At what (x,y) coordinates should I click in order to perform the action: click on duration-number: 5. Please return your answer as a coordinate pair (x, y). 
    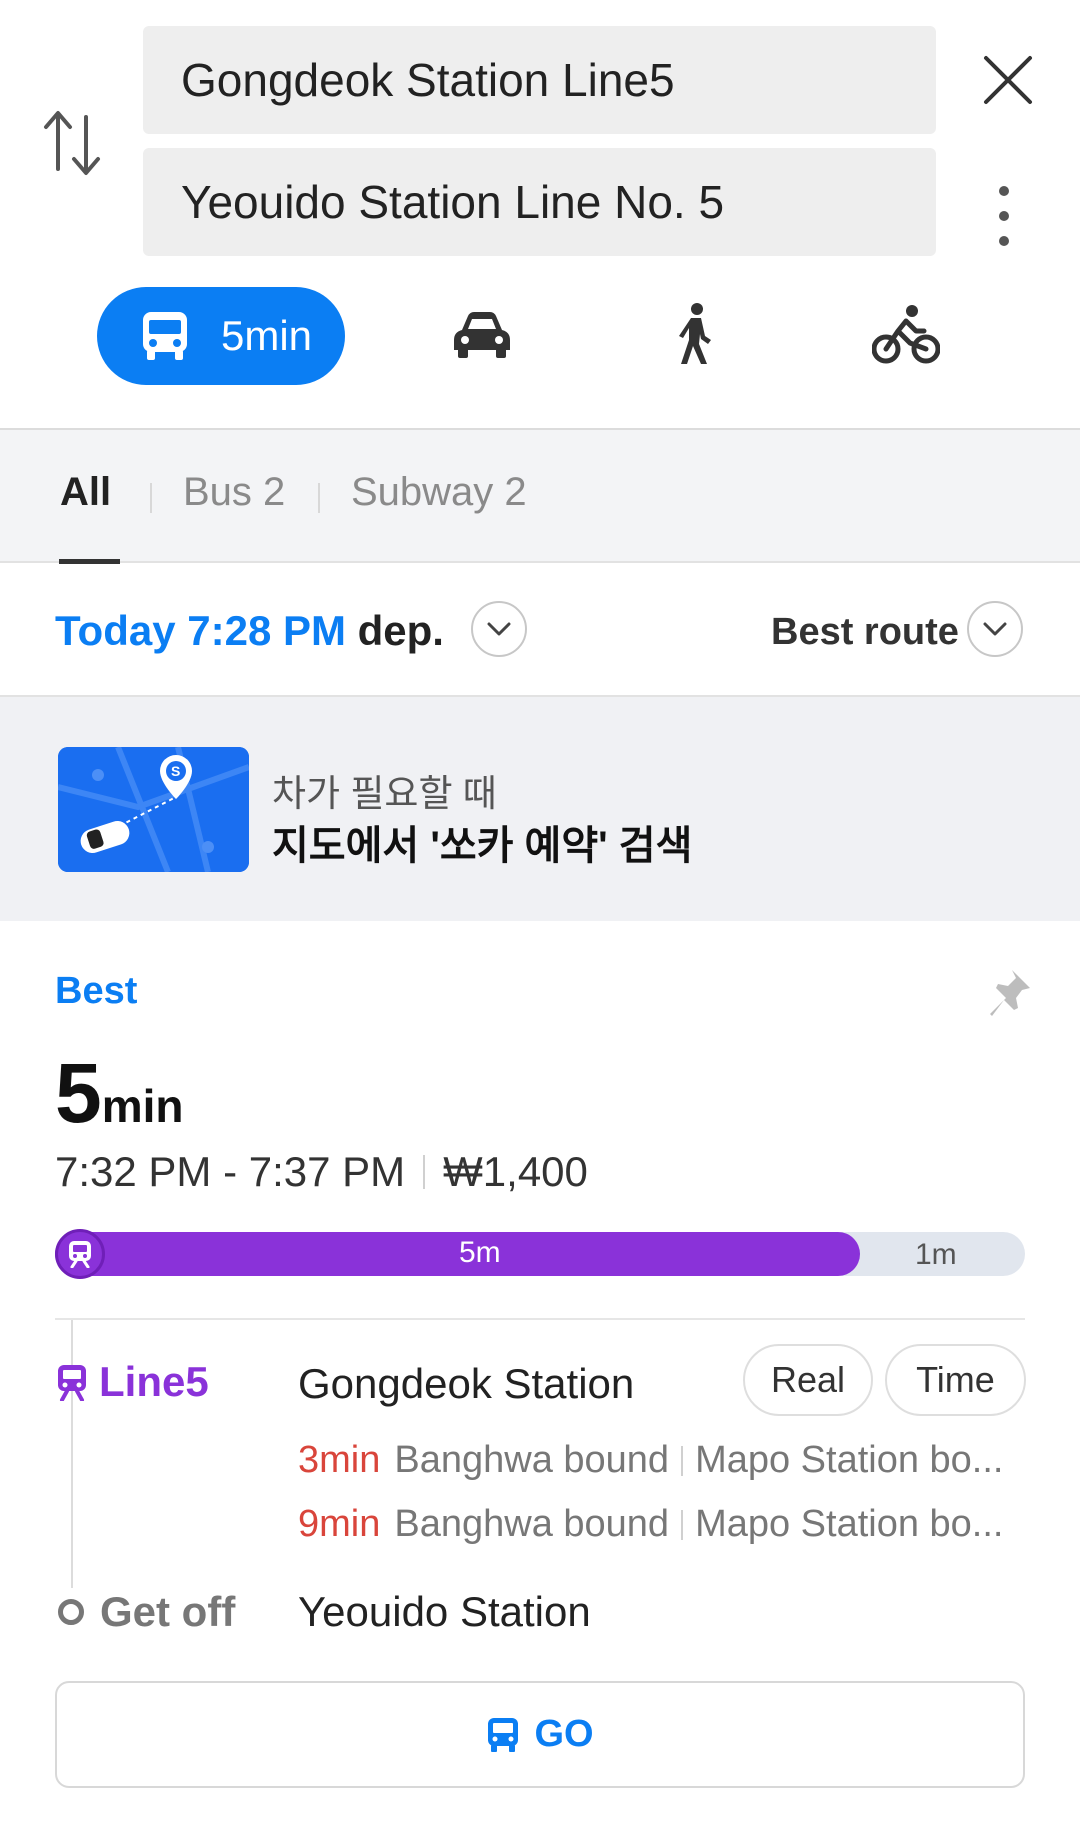
    Looking at the image, I should click on (78, 1093).